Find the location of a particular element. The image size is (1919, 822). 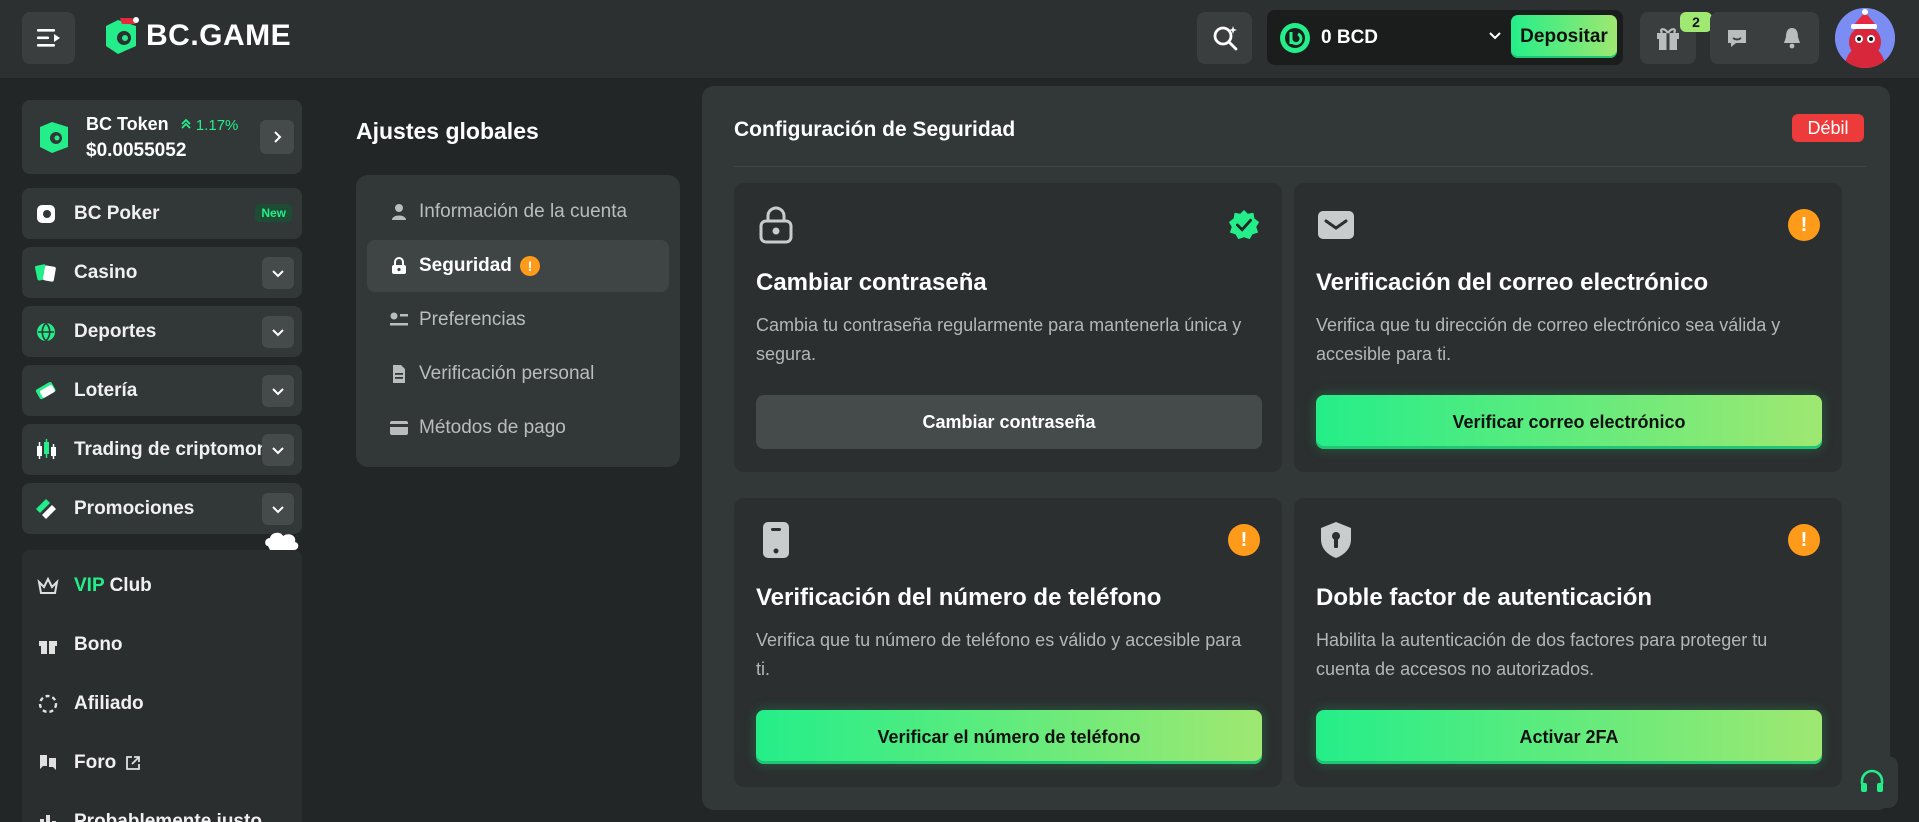

sidebar-item-casino: Casino is located at coordinates (162, 272).